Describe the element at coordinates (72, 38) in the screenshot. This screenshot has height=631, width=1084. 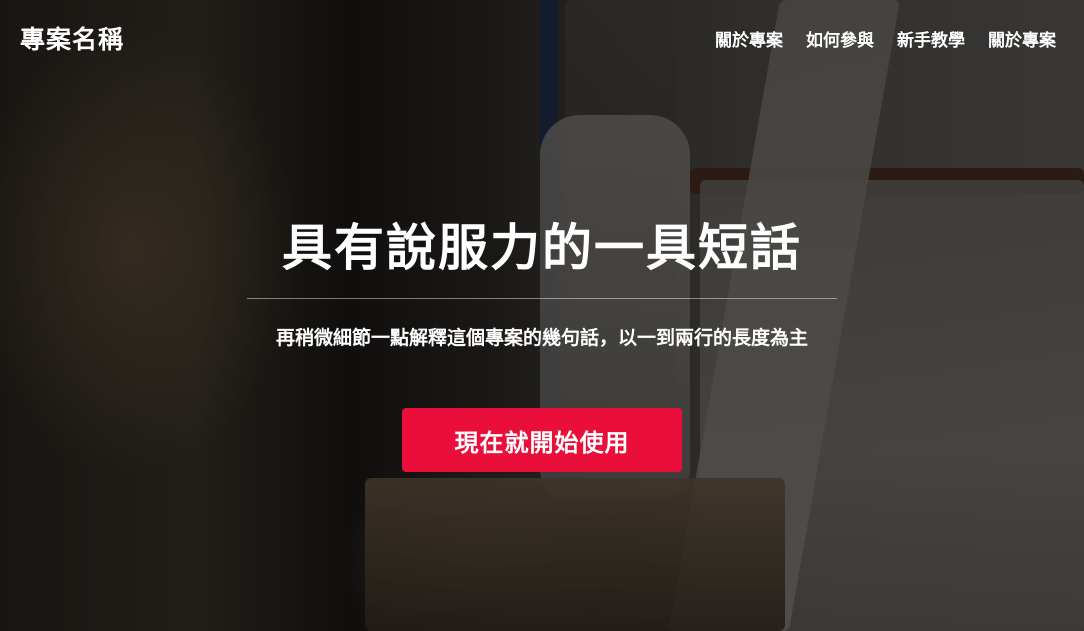
I see `brand-logo-link: 專案名稱` at that location.